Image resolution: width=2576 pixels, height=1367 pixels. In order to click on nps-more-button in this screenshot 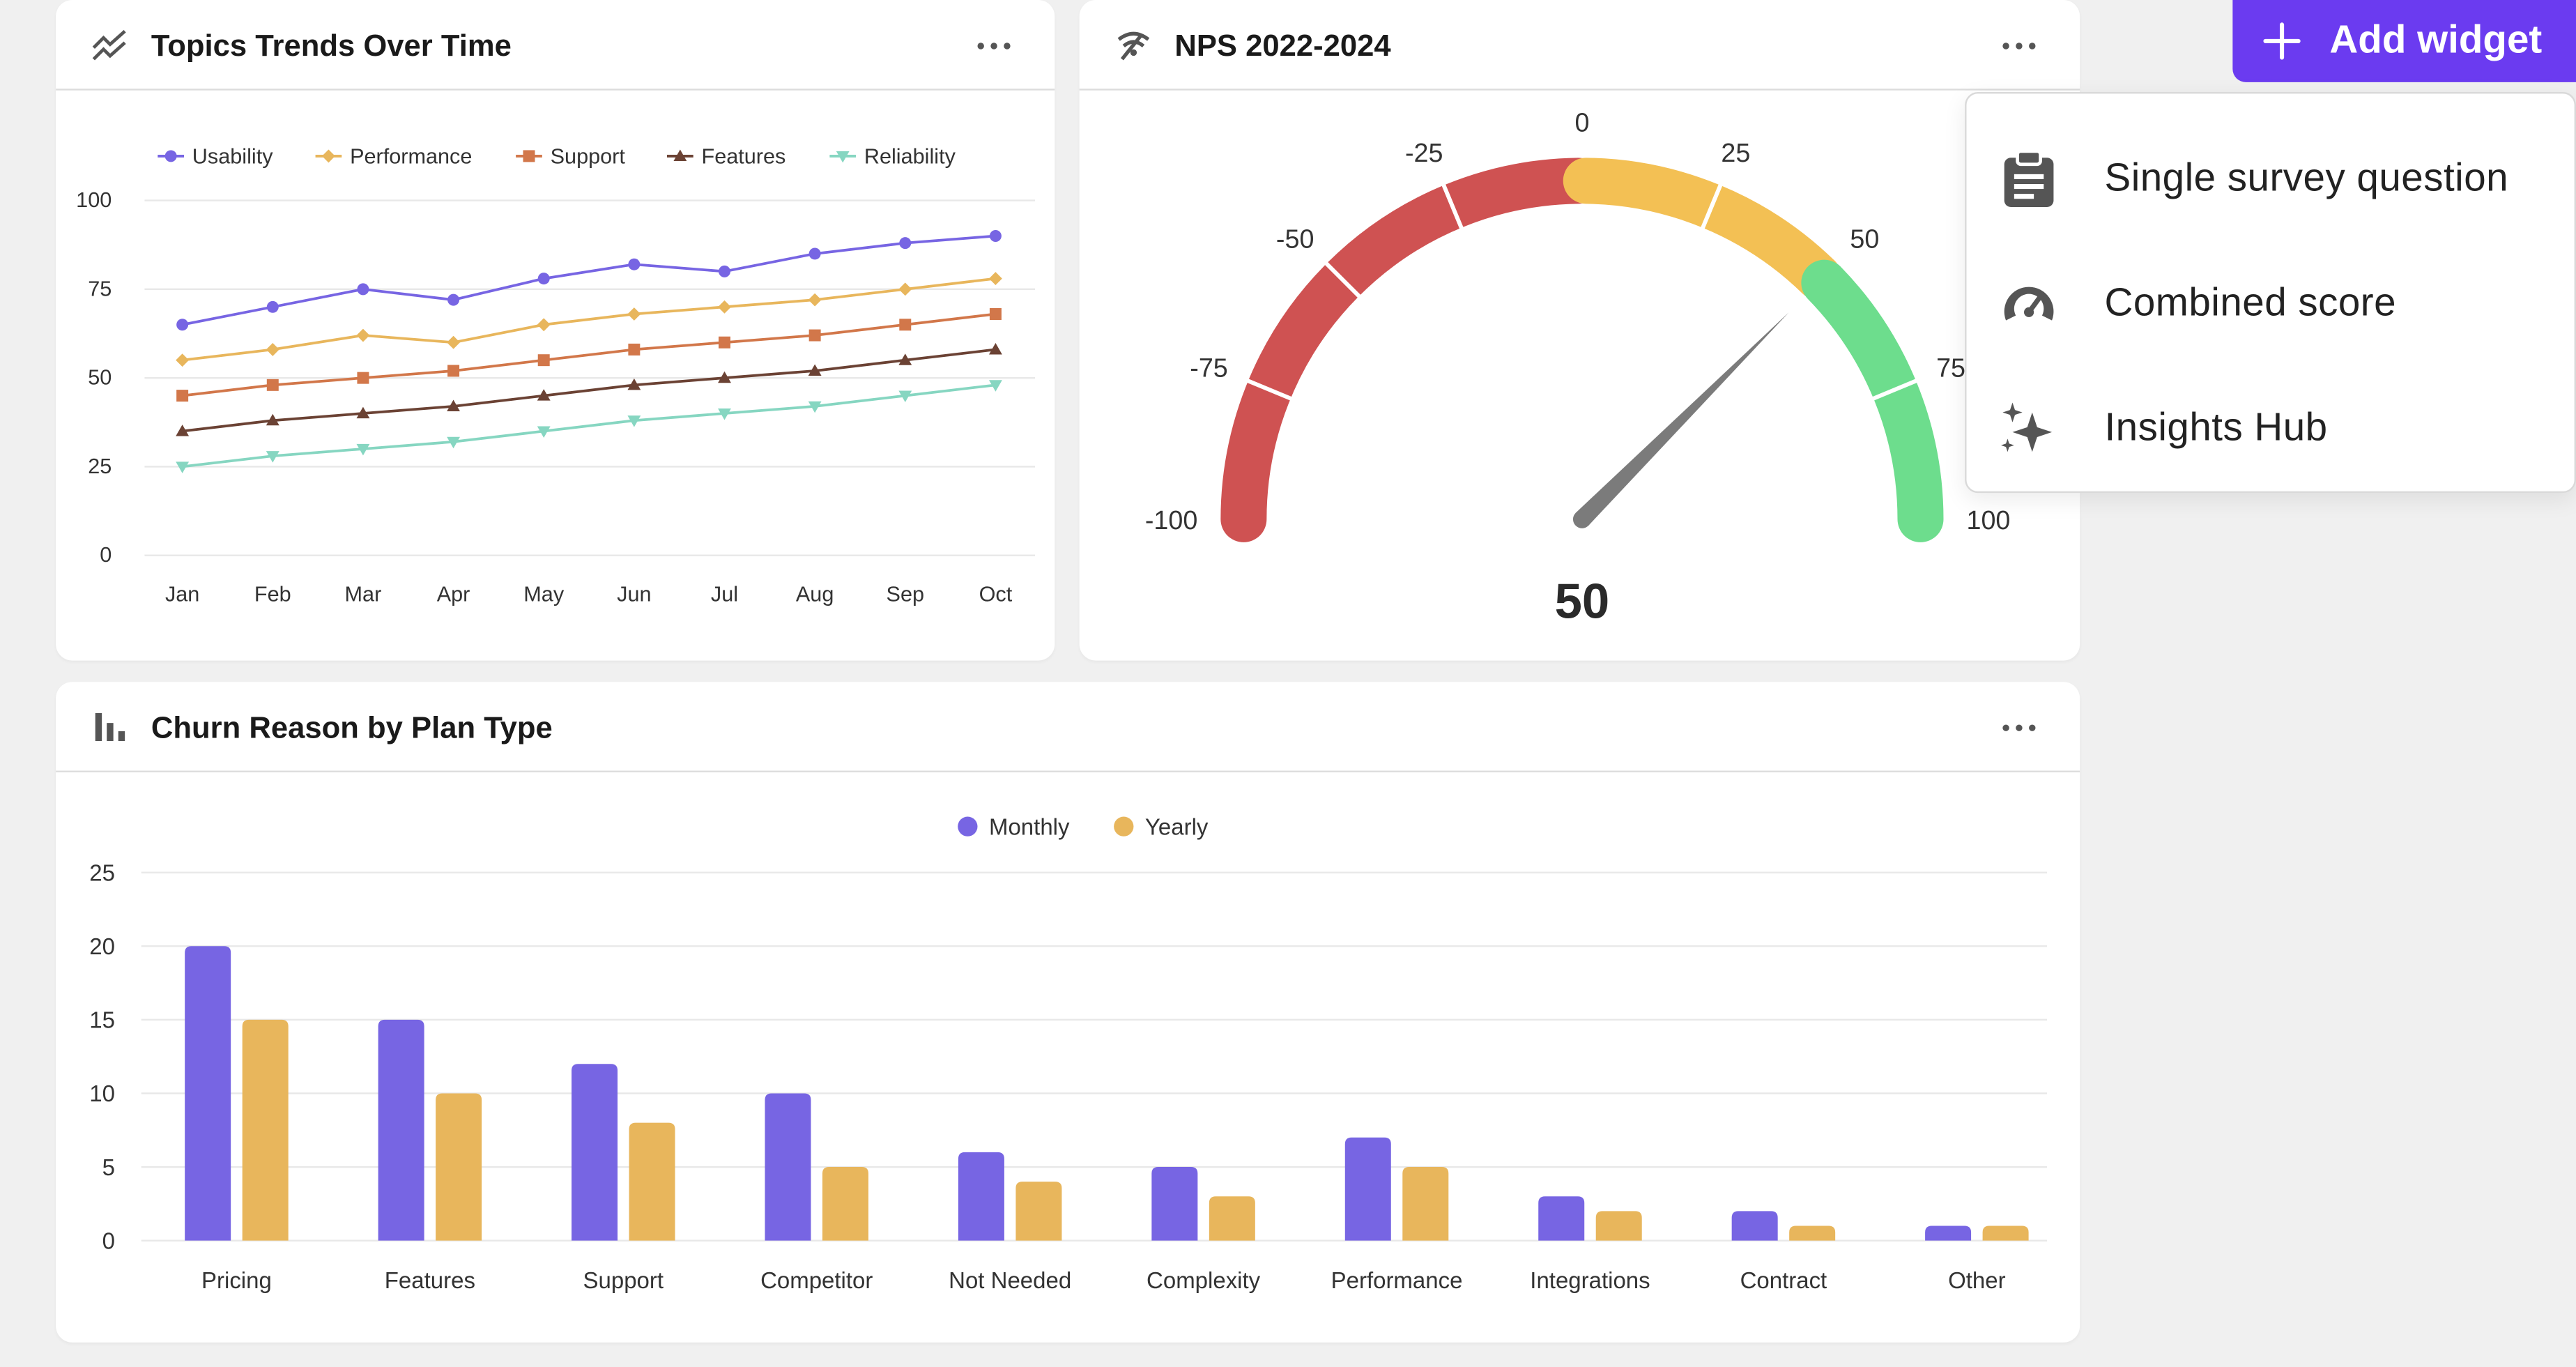, I will do `click(2019, 44)`.